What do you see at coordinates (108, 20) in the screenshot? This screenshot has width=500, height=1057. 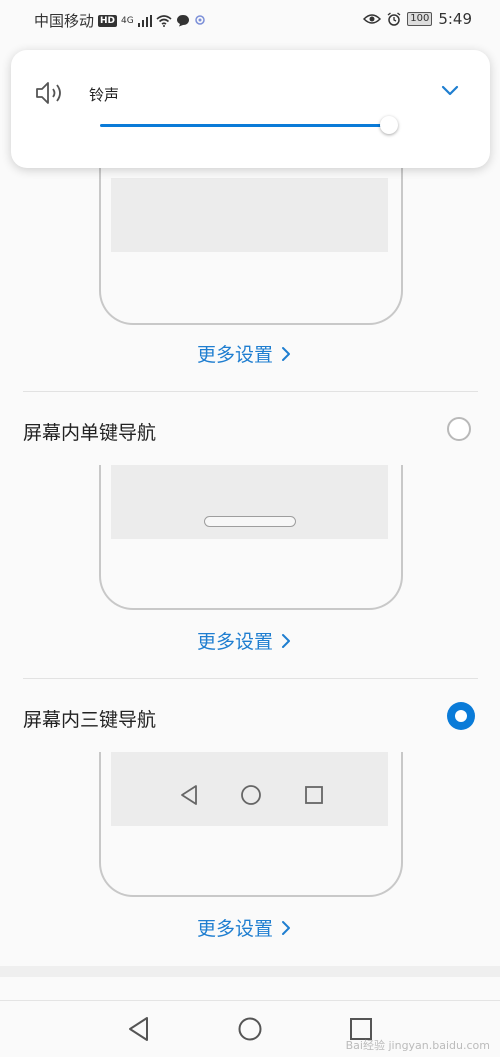 I see `hd-icon: HD` at bounding box center [108, 20].